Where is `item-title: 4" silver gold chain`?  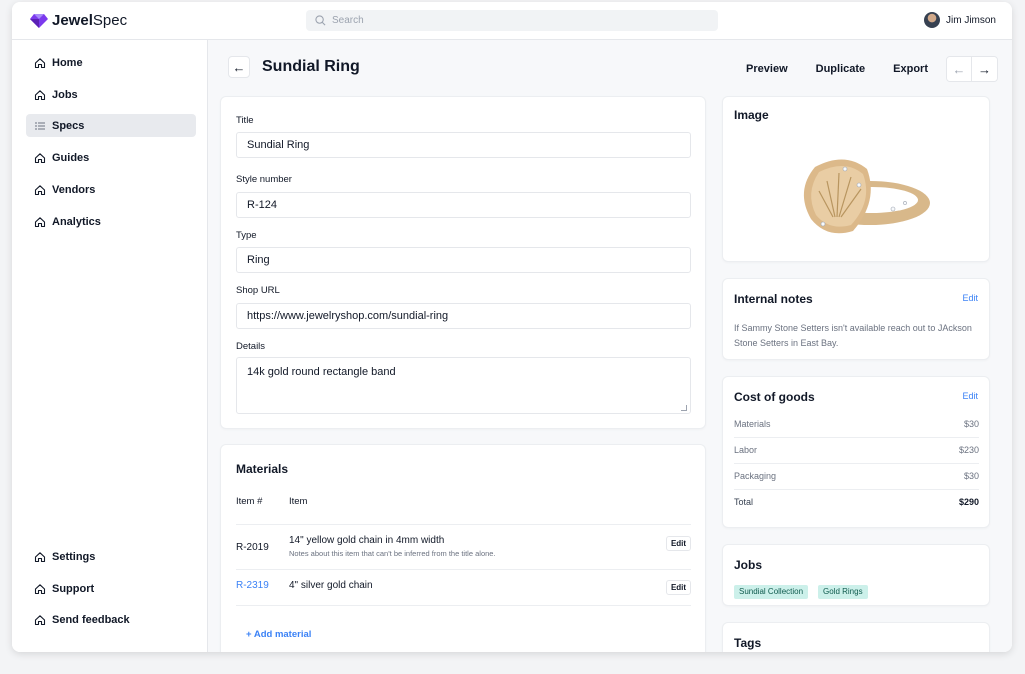
item-title: 4" silver gold chain is located at coordinates (331, 585).